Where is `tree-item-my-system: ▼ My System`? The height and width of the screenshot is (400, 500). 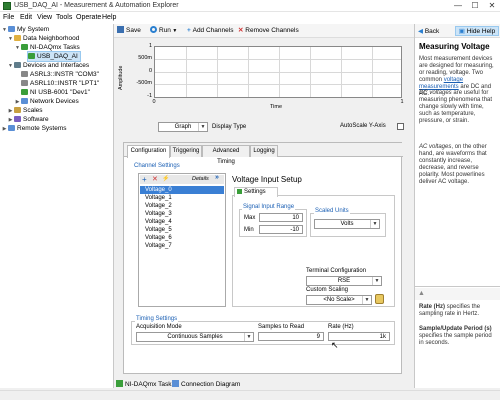
tree-item-my-system: ▼ My System is located at coordinates (25, 29).